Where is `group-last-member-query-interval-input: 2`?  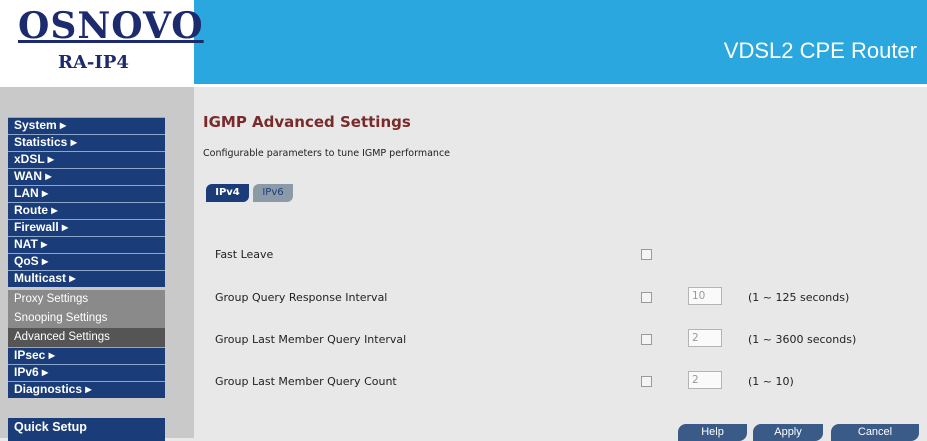
group-last-member-query-interval-input: 2 is located at coordinates (705, 338).